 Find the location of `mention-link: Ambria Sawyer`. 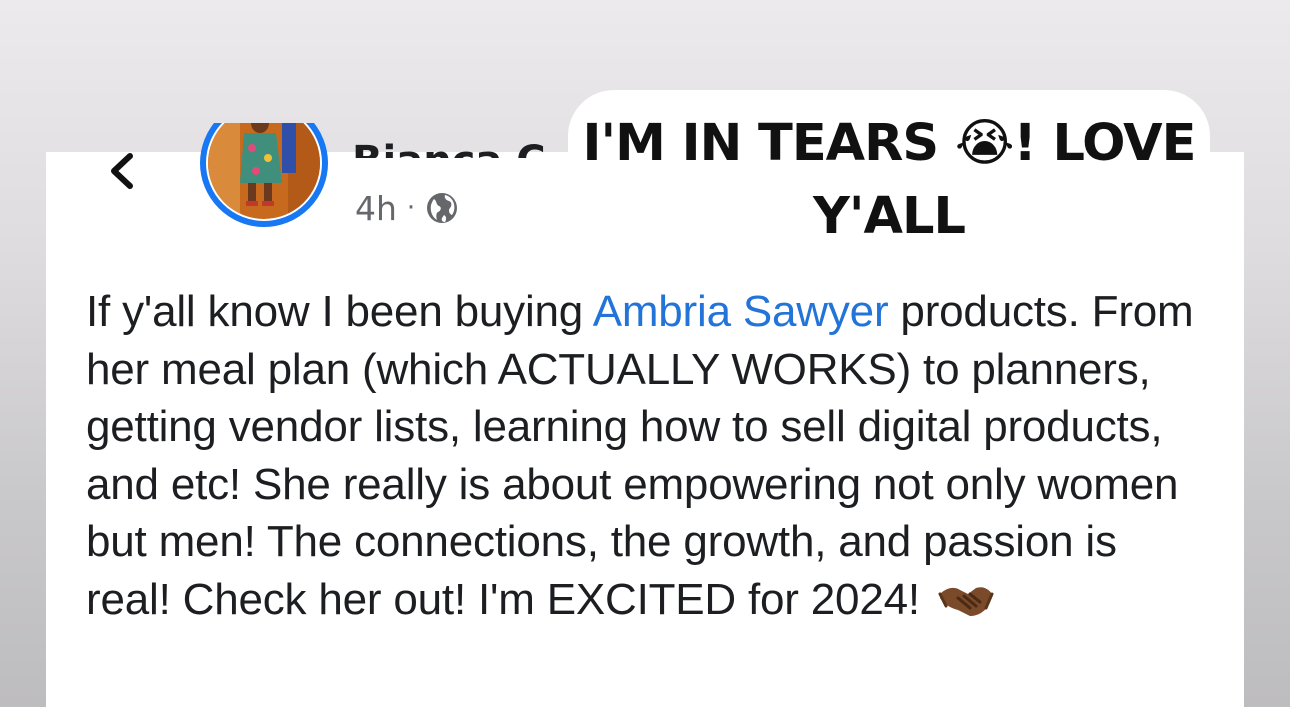

mention-link: Ambria Sawyer is located at coordinates (741, 311).